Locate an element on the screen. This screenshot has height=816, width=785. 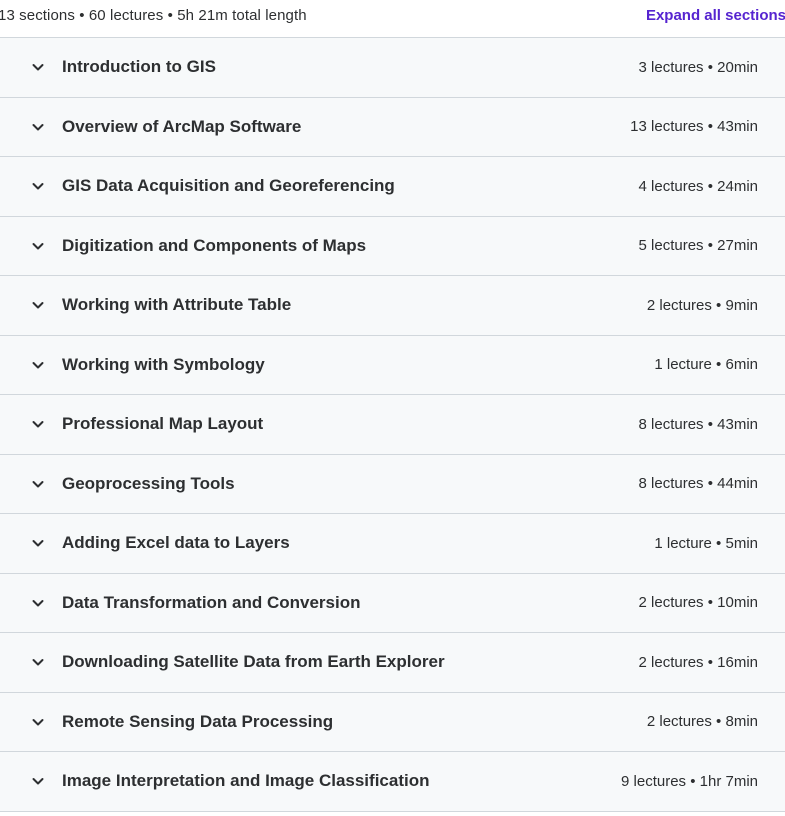
expand-all-sections-button: Expand all sections is located at coordinates (715, 15).